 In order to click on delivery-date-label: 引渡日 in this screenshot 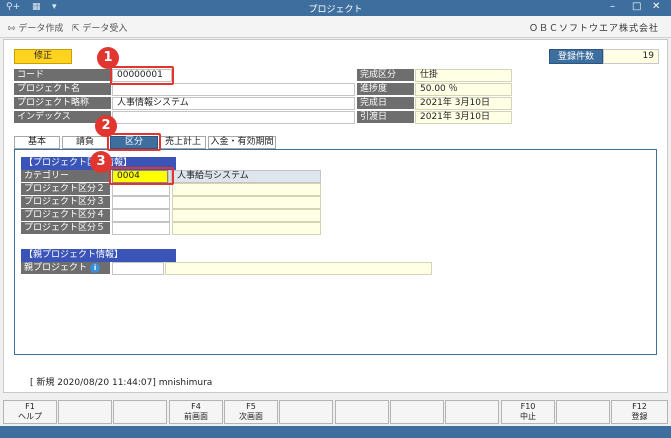, I will do `click(385, 117)`.